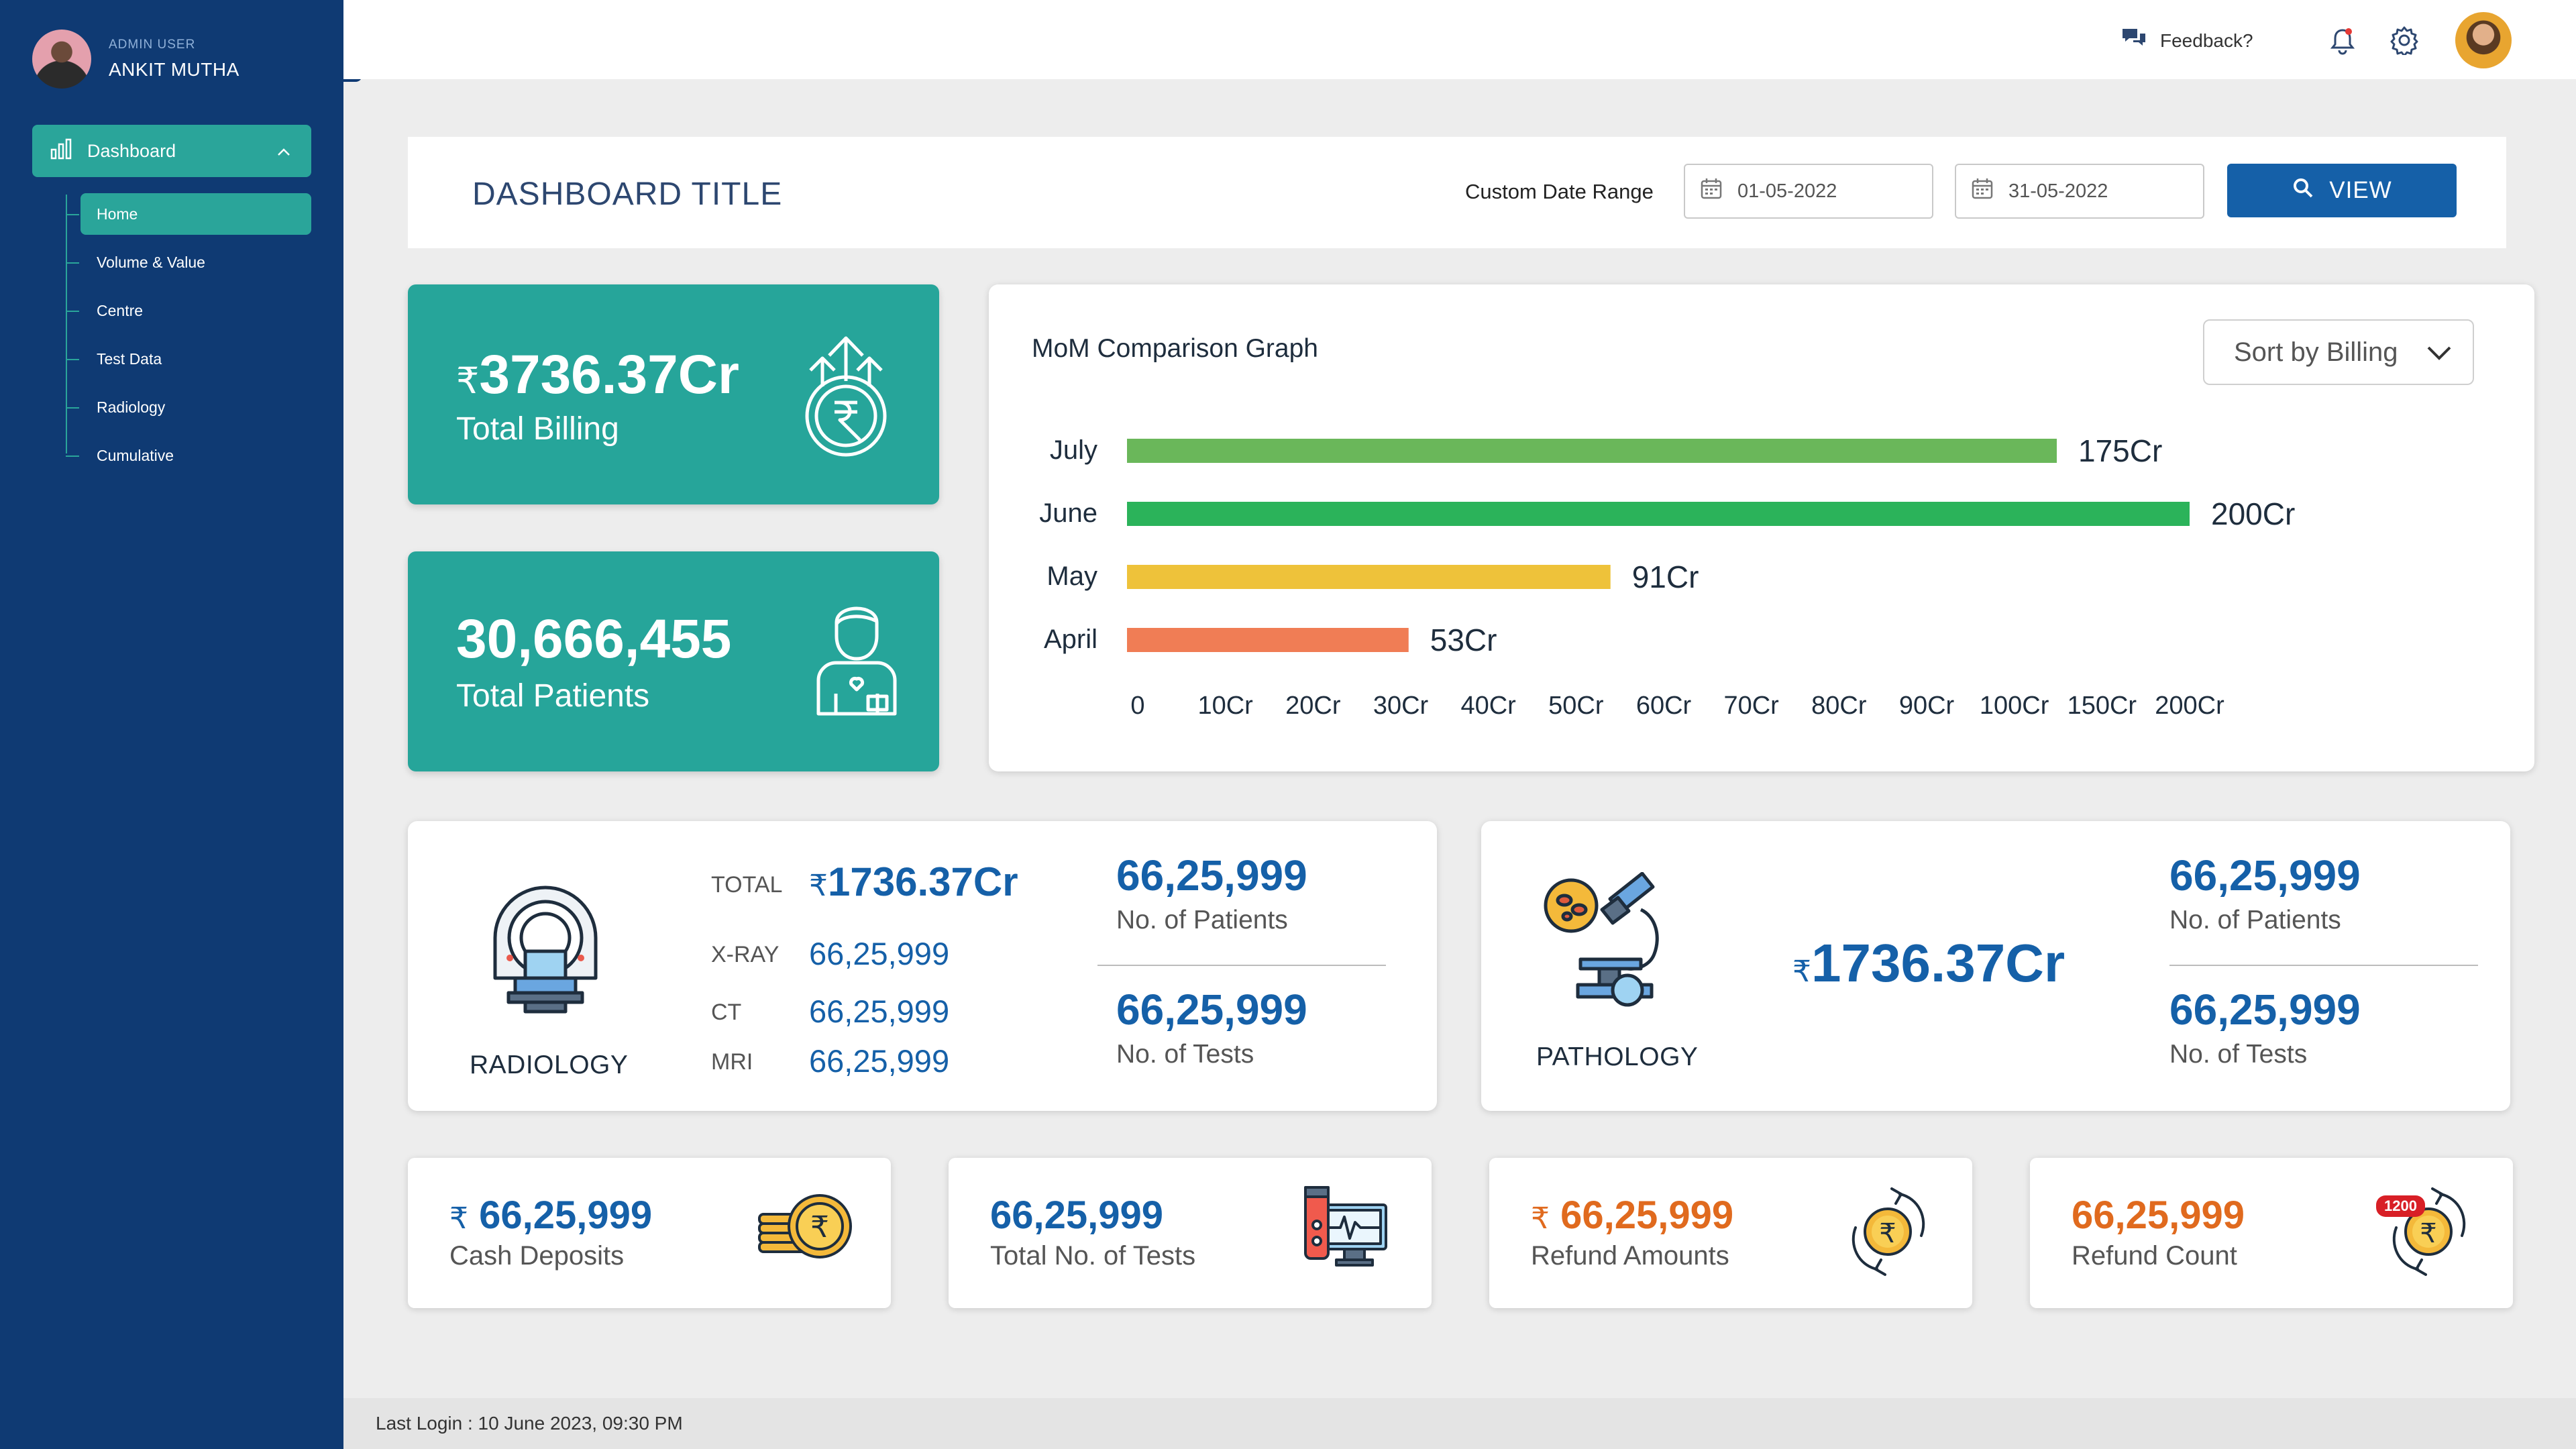  What do you see at coordinates (188, 310) in the screenshot?
I see `sidebar-item-centre: Centre` at bounding box center [188, 310].